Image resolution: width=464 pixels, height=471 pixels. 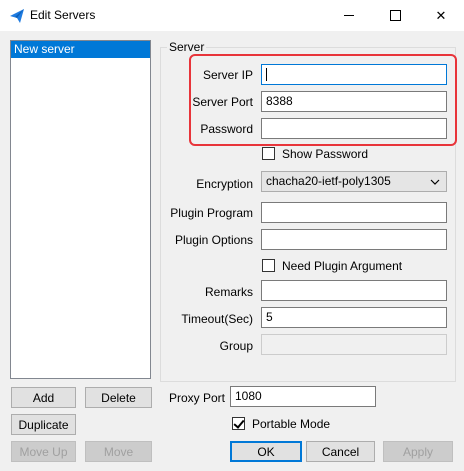 I want to click on title-bar: Edit Servers ✕, so click(x=232, y=15).